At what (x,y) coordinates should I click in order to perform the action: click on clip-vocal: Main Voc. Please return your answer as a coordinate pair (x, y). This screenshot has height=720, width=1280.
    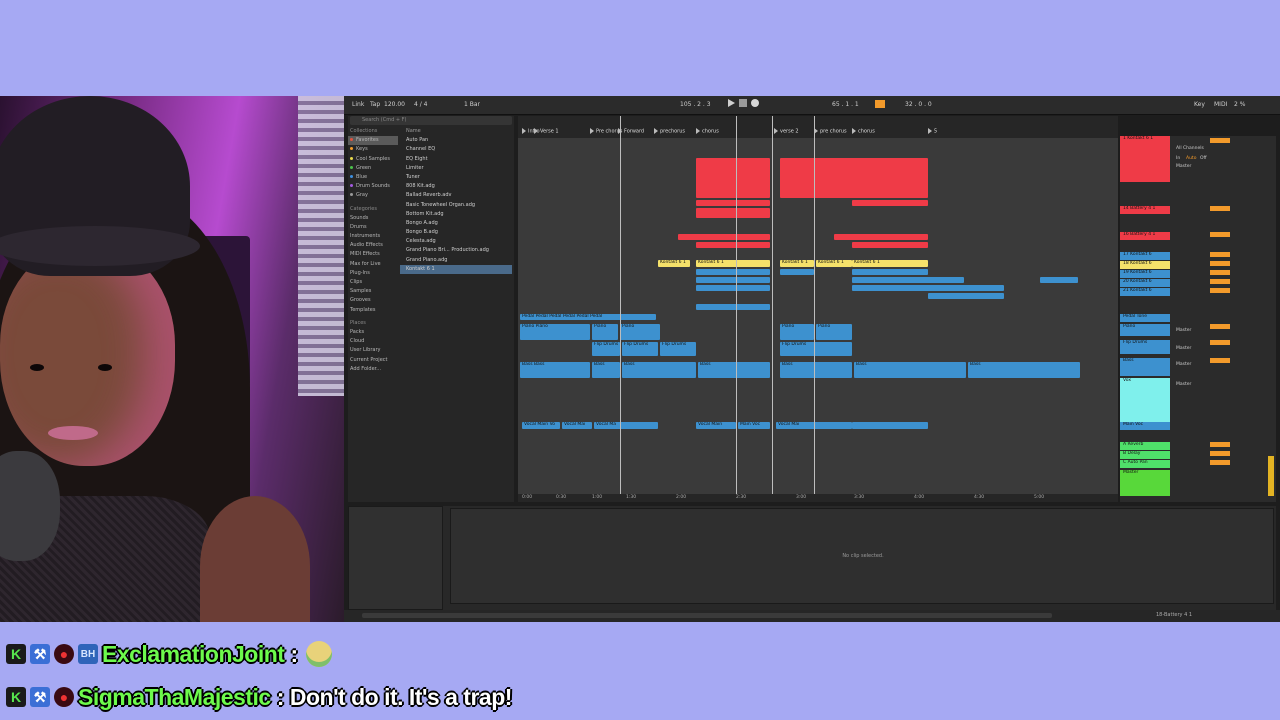
    Looking at the image, I should click on (754, 425).